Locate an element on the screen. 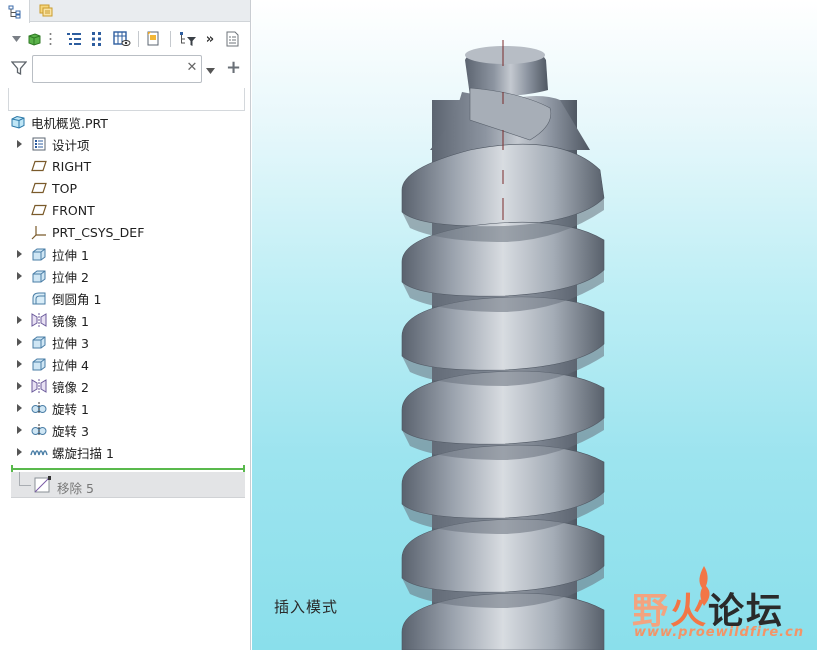 The width and height of the screenshot is (817, 650). settings-dropdown-arrow-icon is located at coordinates (16, 39).